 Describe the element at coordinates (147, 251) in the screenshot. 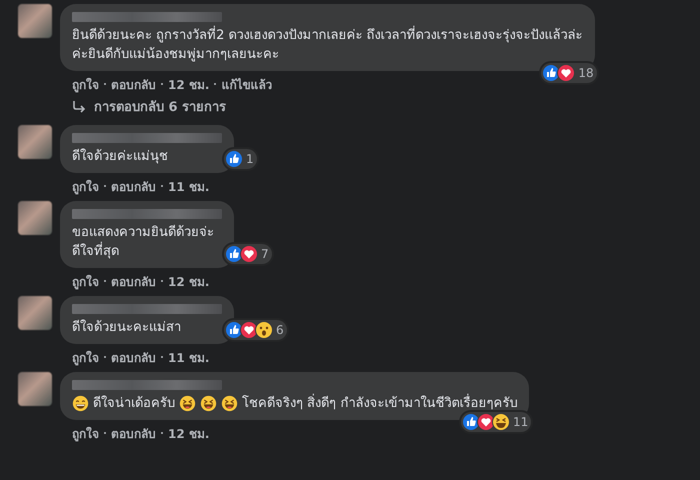

I see `comment-text: ดีใจที่สุด` at that location.